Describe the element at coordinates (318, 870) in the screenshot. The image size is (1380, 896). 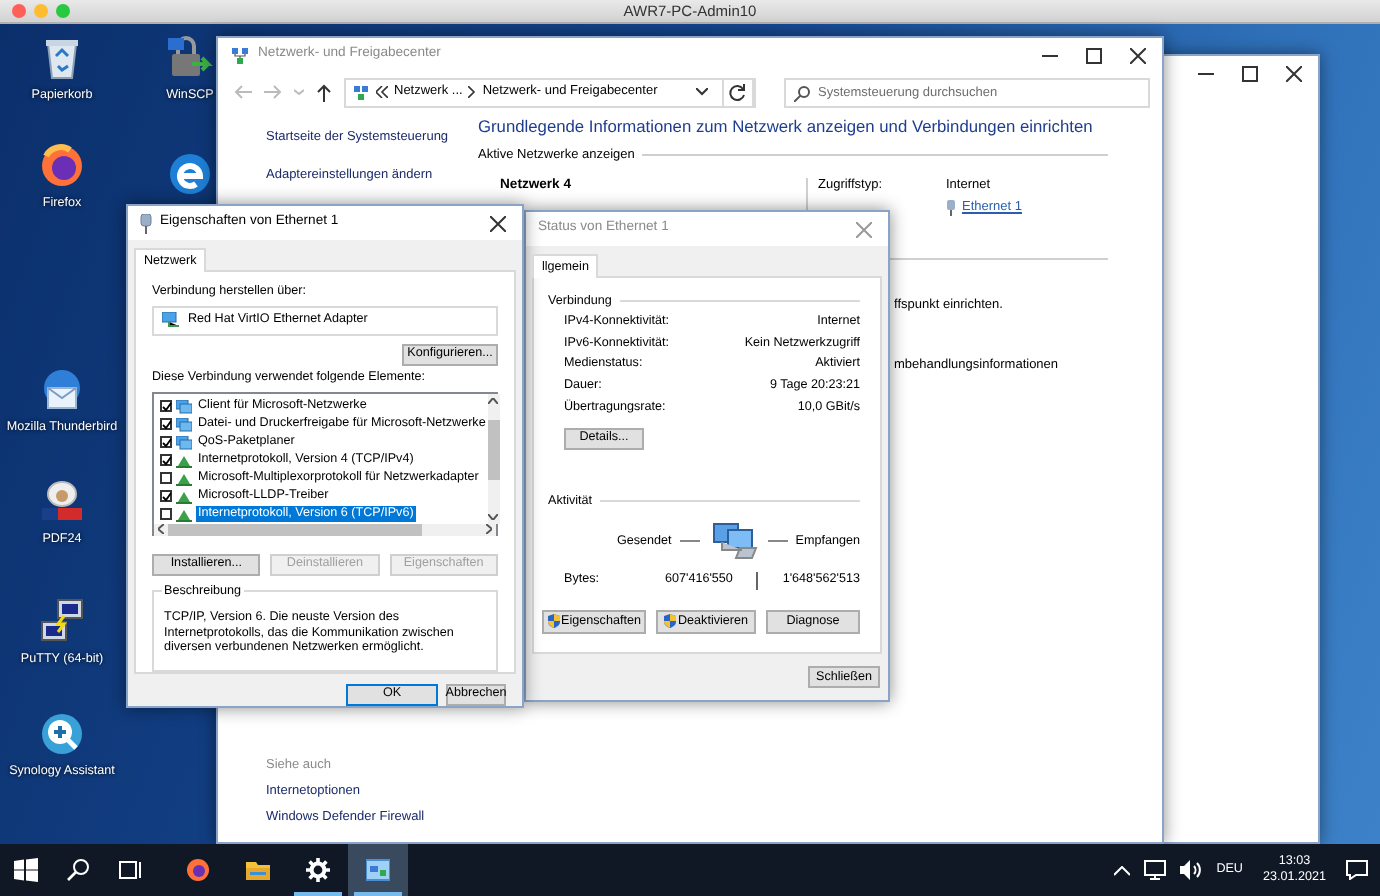
I see `gear-icon` at that location.